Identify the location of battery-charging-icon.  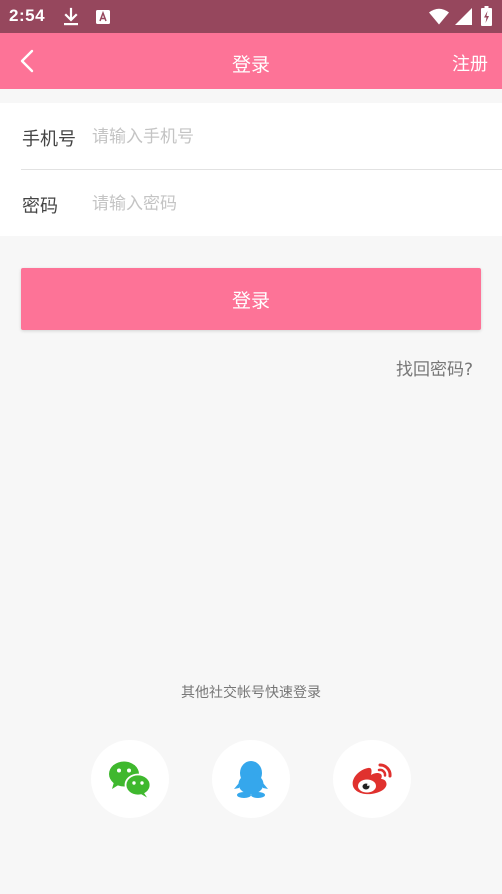
(486, 16).